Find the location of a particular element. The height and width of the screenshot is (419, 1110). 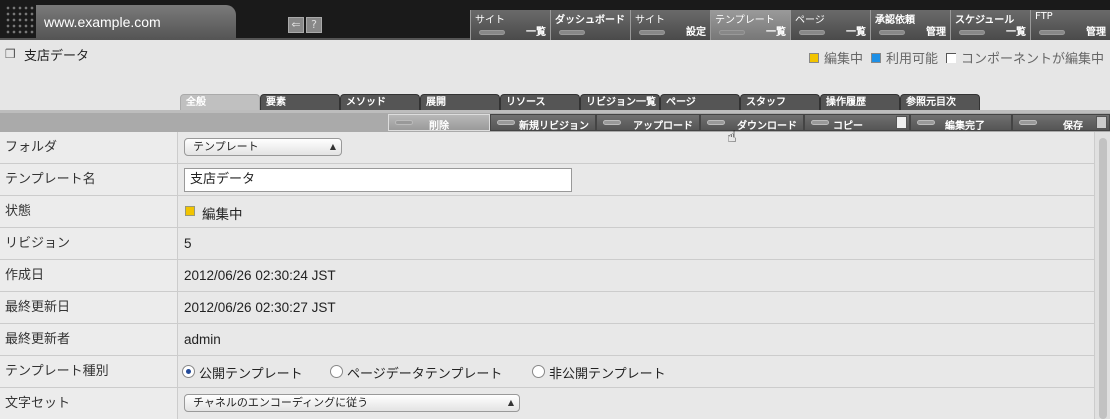

logo-icon is located at coordinates (20, 20).